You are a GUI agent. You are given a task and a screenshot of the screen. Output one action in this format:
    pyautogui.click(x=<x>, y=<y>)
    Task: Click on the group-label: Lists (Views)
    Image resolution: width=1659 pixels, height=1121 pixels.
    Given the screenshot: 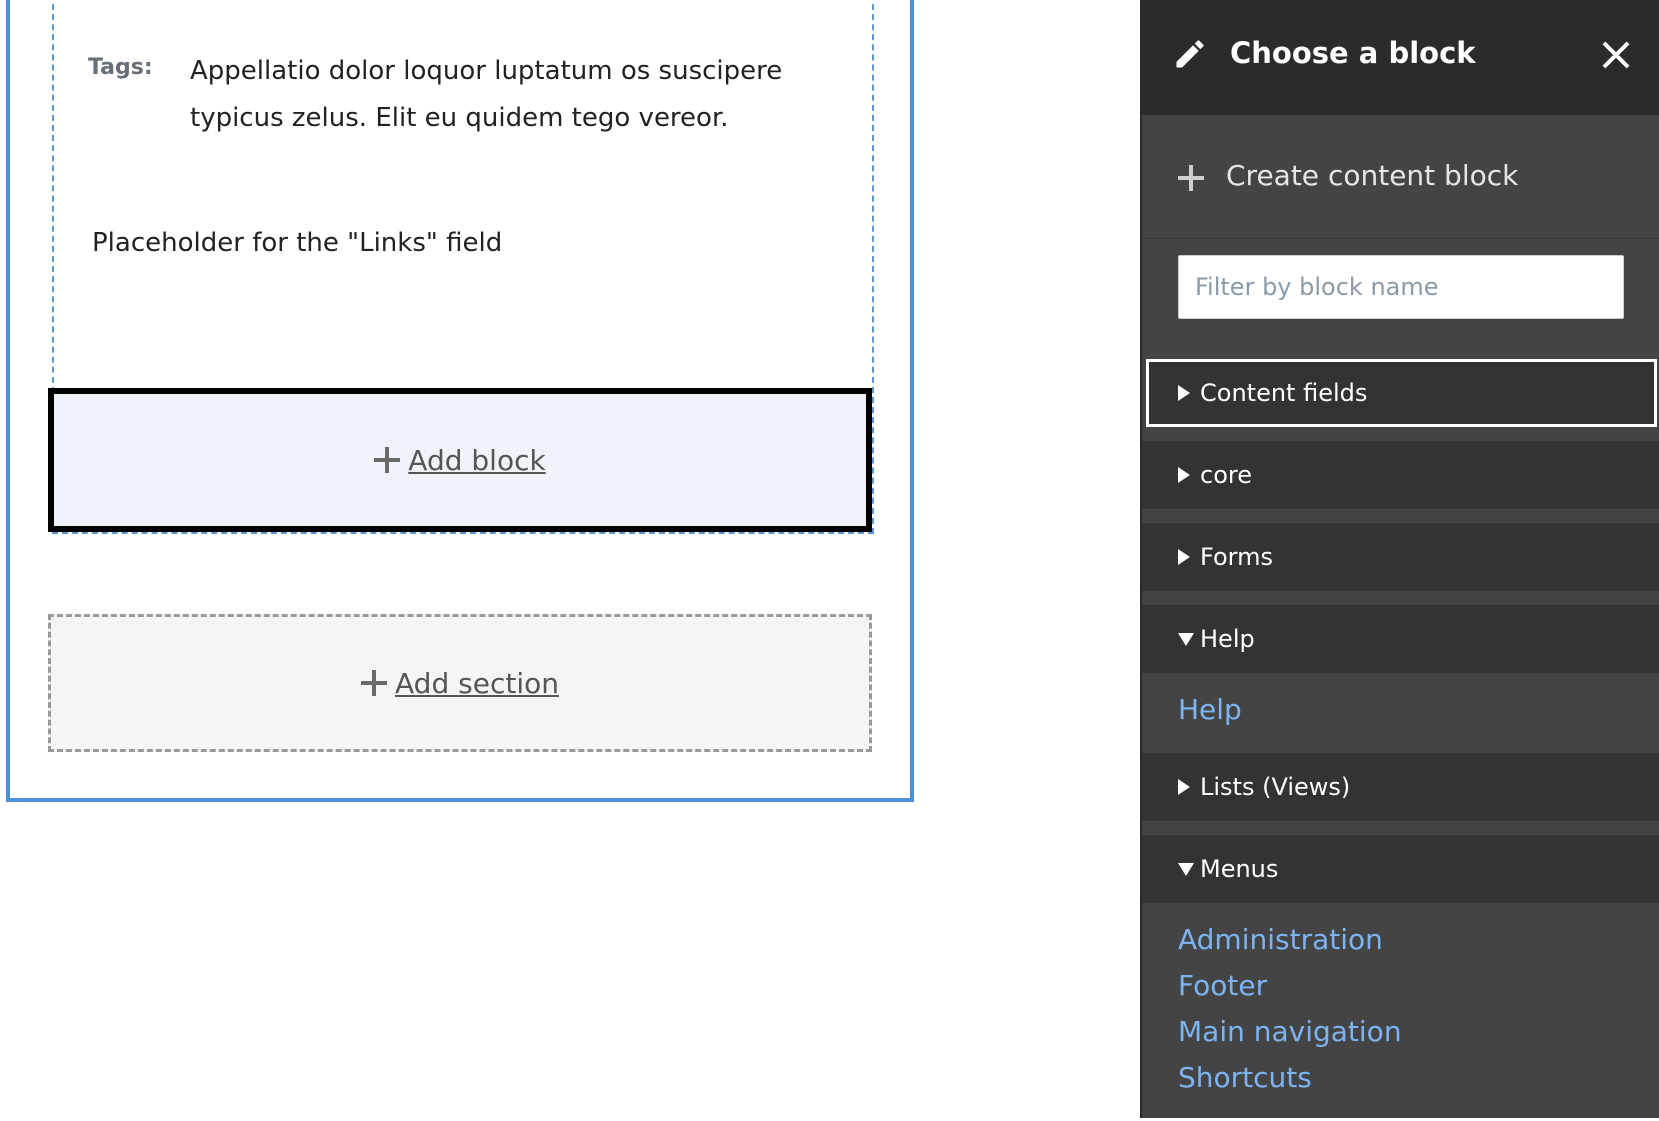 What is the action you would take?
    pyautogui.click(x=1275, y=787)
    